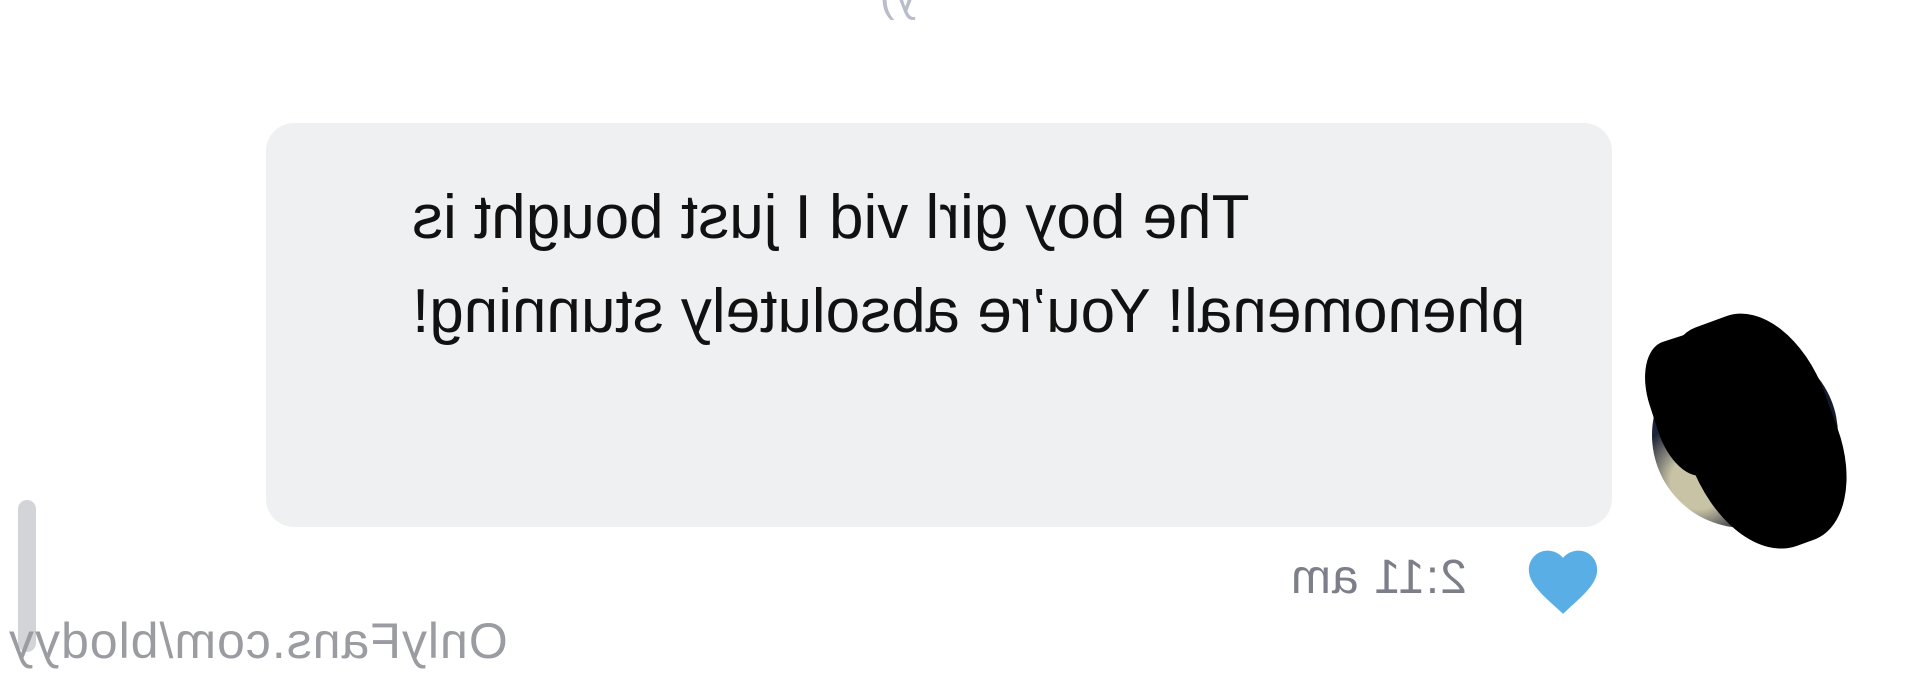 The width and height of the screenshot is (1920, 686). I want to click on watermark-text: OnlyFans.com/blodyy, so click(258, 641).